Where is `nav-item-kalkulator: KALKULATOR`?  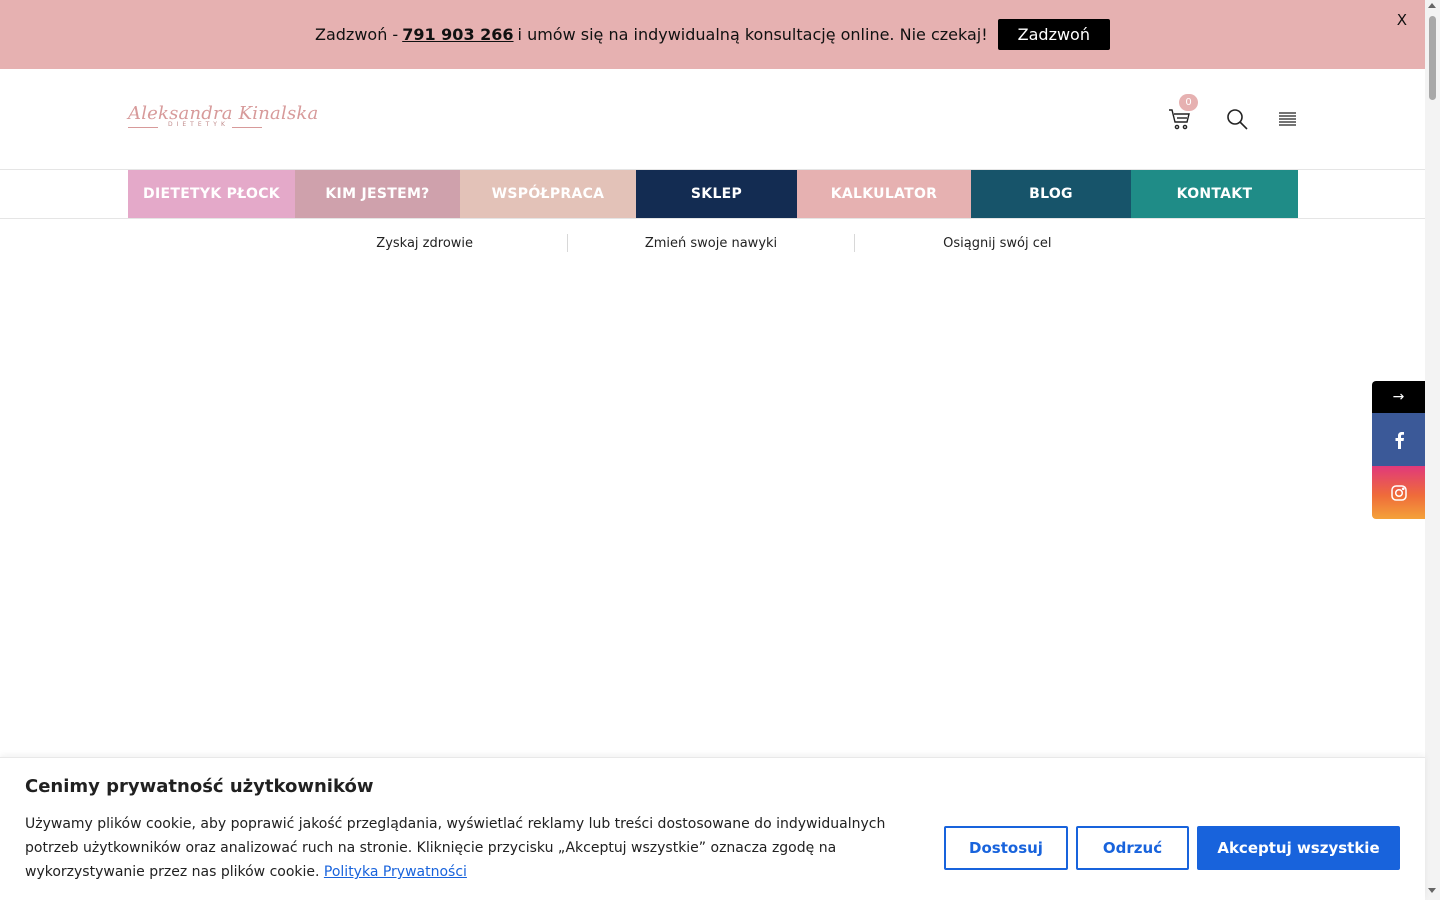
nav-item-kalkulator: KALKULATOR is located at coordinates (884, 194).